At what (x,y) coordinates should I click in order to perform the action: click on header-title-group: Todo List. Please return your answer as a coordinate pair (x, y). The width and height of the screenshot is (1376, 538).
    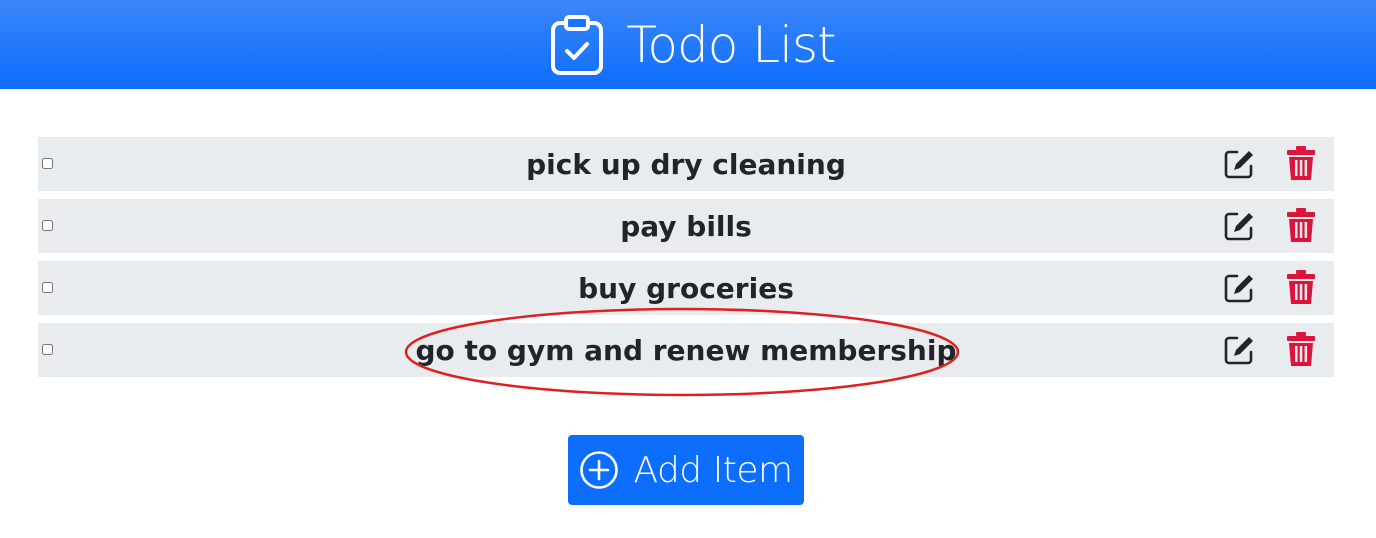
    Looking at the image, I should click on (693, 44).